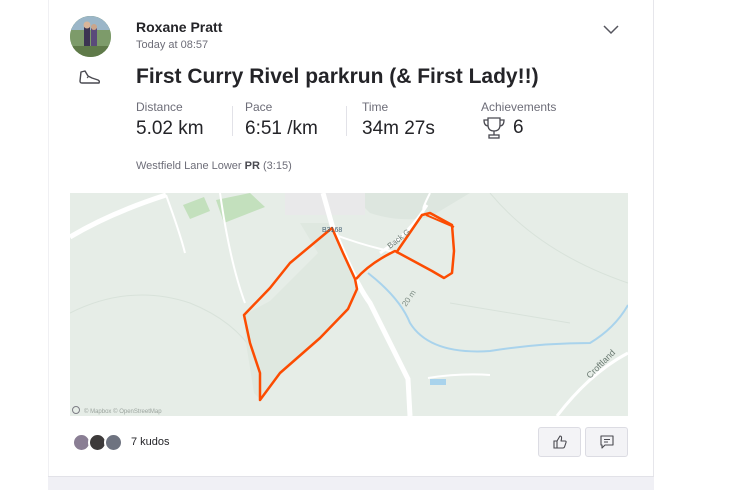 The height and width of the screenshot is (490, 750). I want to click on thumbs-up-icon, so click(559, 442).